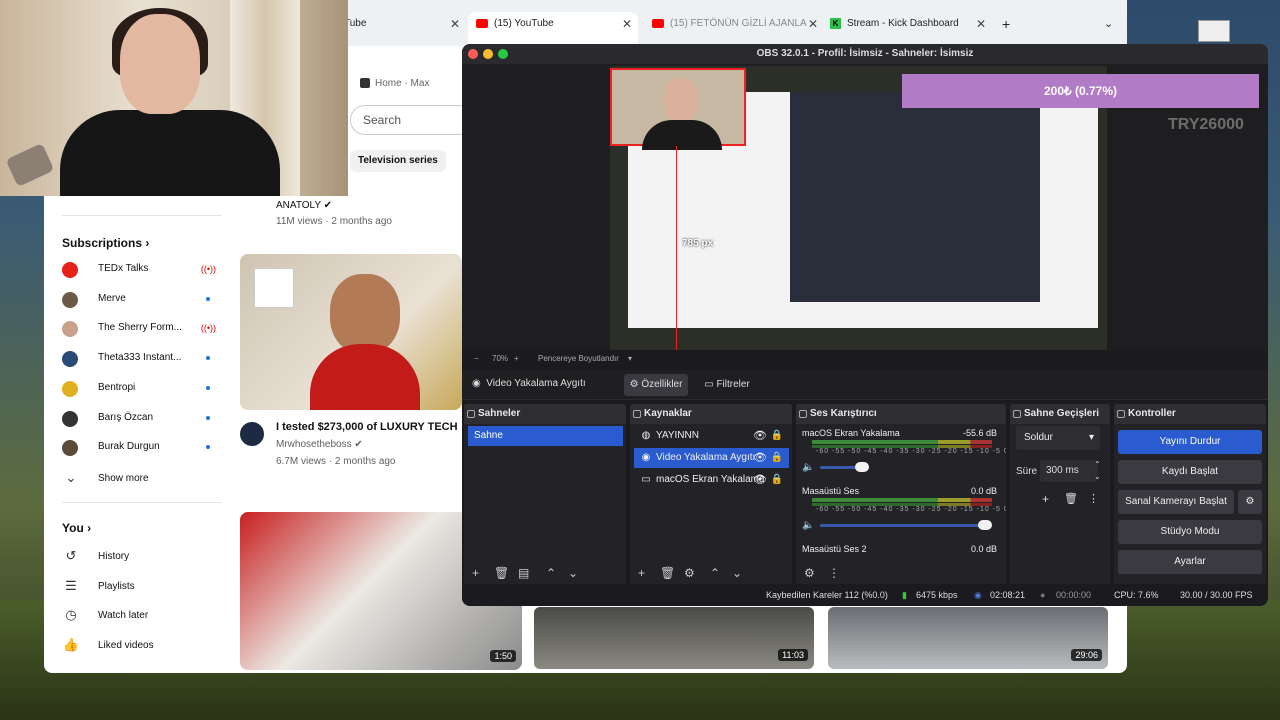 This screenshot has height=720, width=1280. Describe the element at coordinates (473, 54) in the screenshot. I see `close-window-icon` at that location.